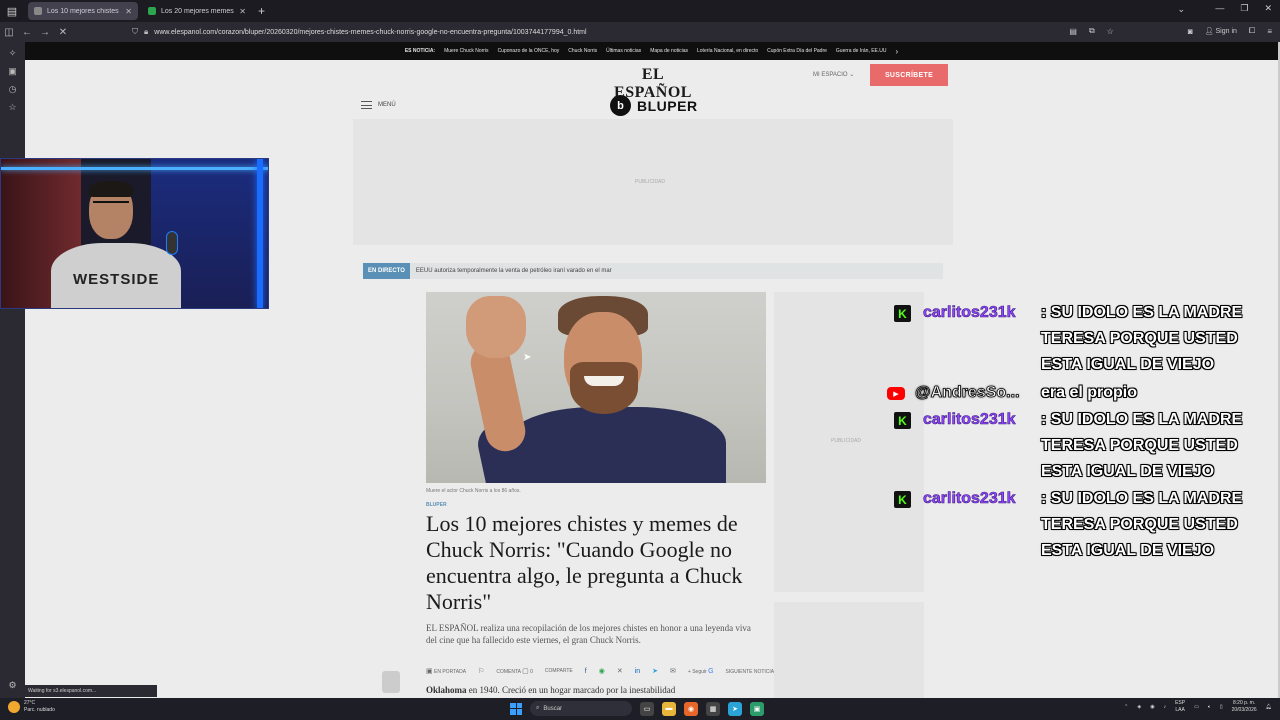 The width and height of the screenshot is (1280, 720). What do you see at coordinates (1165, 707) in the screenshot?
I see `microphone-tray-icon: ♪` at bounding box center [1165, 707].